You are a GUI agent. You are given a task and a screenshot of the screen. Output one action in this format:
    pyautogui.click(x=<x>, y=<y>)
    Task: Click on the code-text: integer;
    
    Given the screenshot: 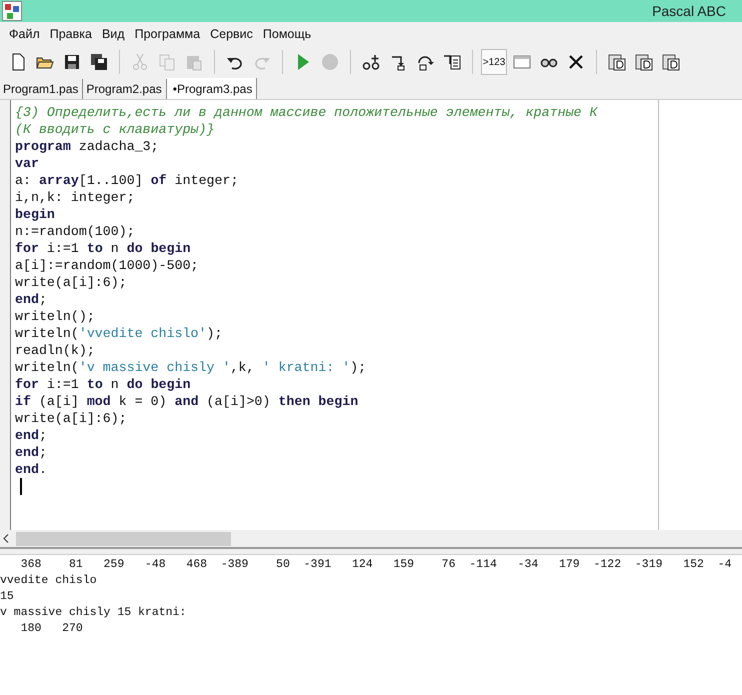 What is the action you would take?
    pyautogui.click(x=206, y=180)
    